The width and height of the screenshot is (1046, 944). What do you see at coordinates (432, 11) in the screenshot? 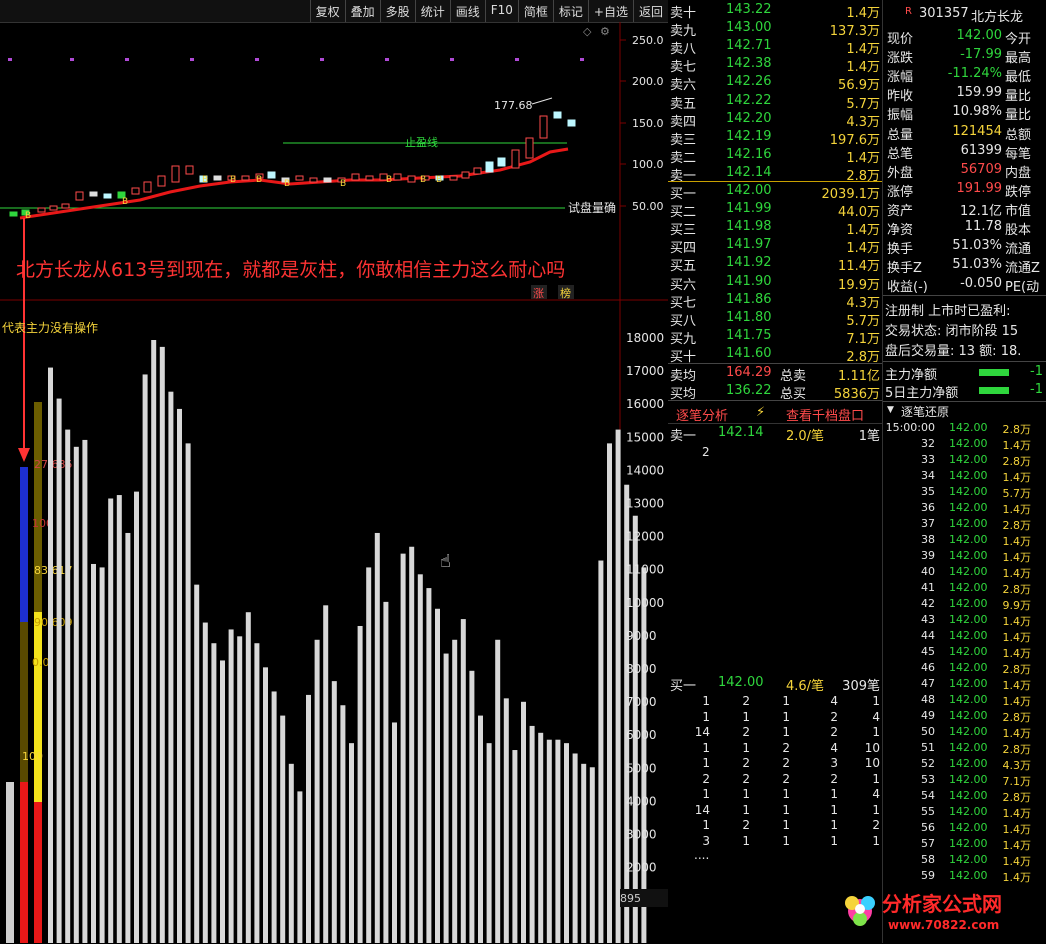
I see `toolbar-button-3: 统计` at bounding box center [432, 11].